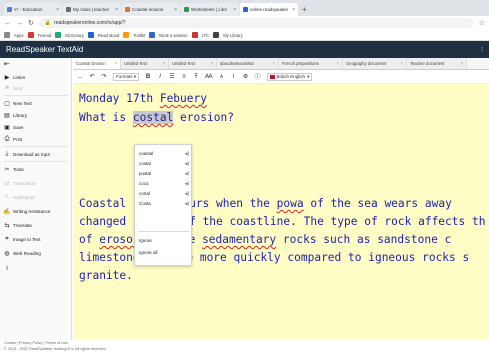  What do you see at coordinates (7, 269) in the screenshot?
I see `sidebar-item-info: ǀ` at bounding box center [7, 269].